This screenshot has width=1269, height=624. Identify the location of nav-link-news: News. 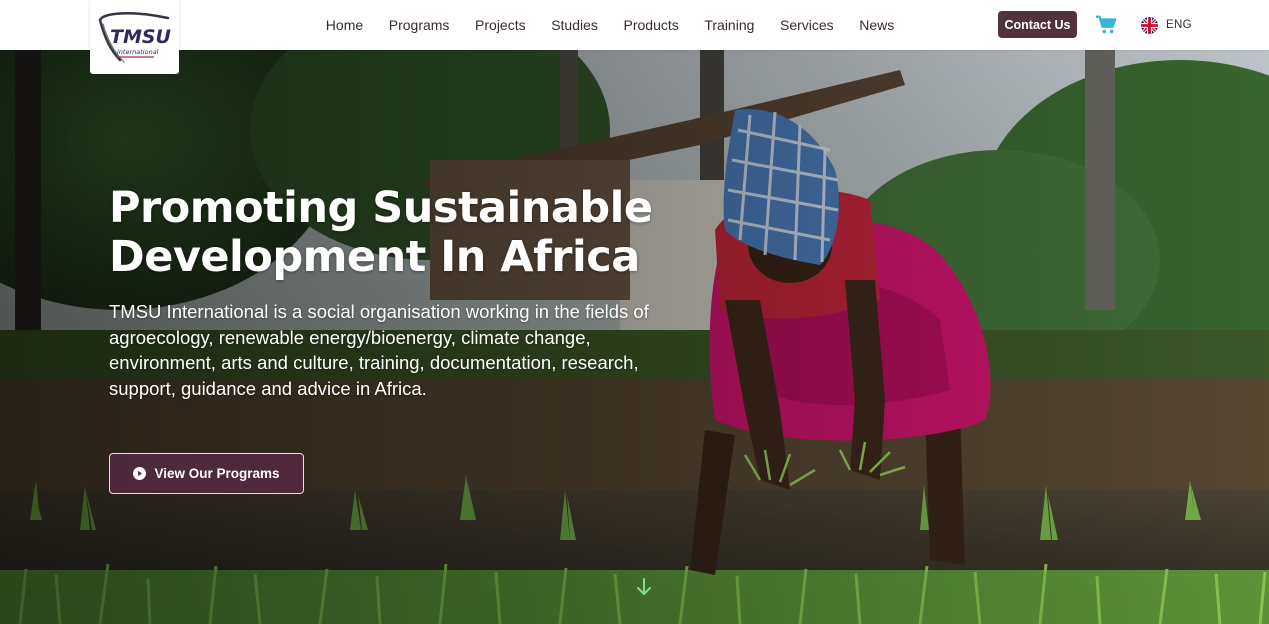
(876, 25).